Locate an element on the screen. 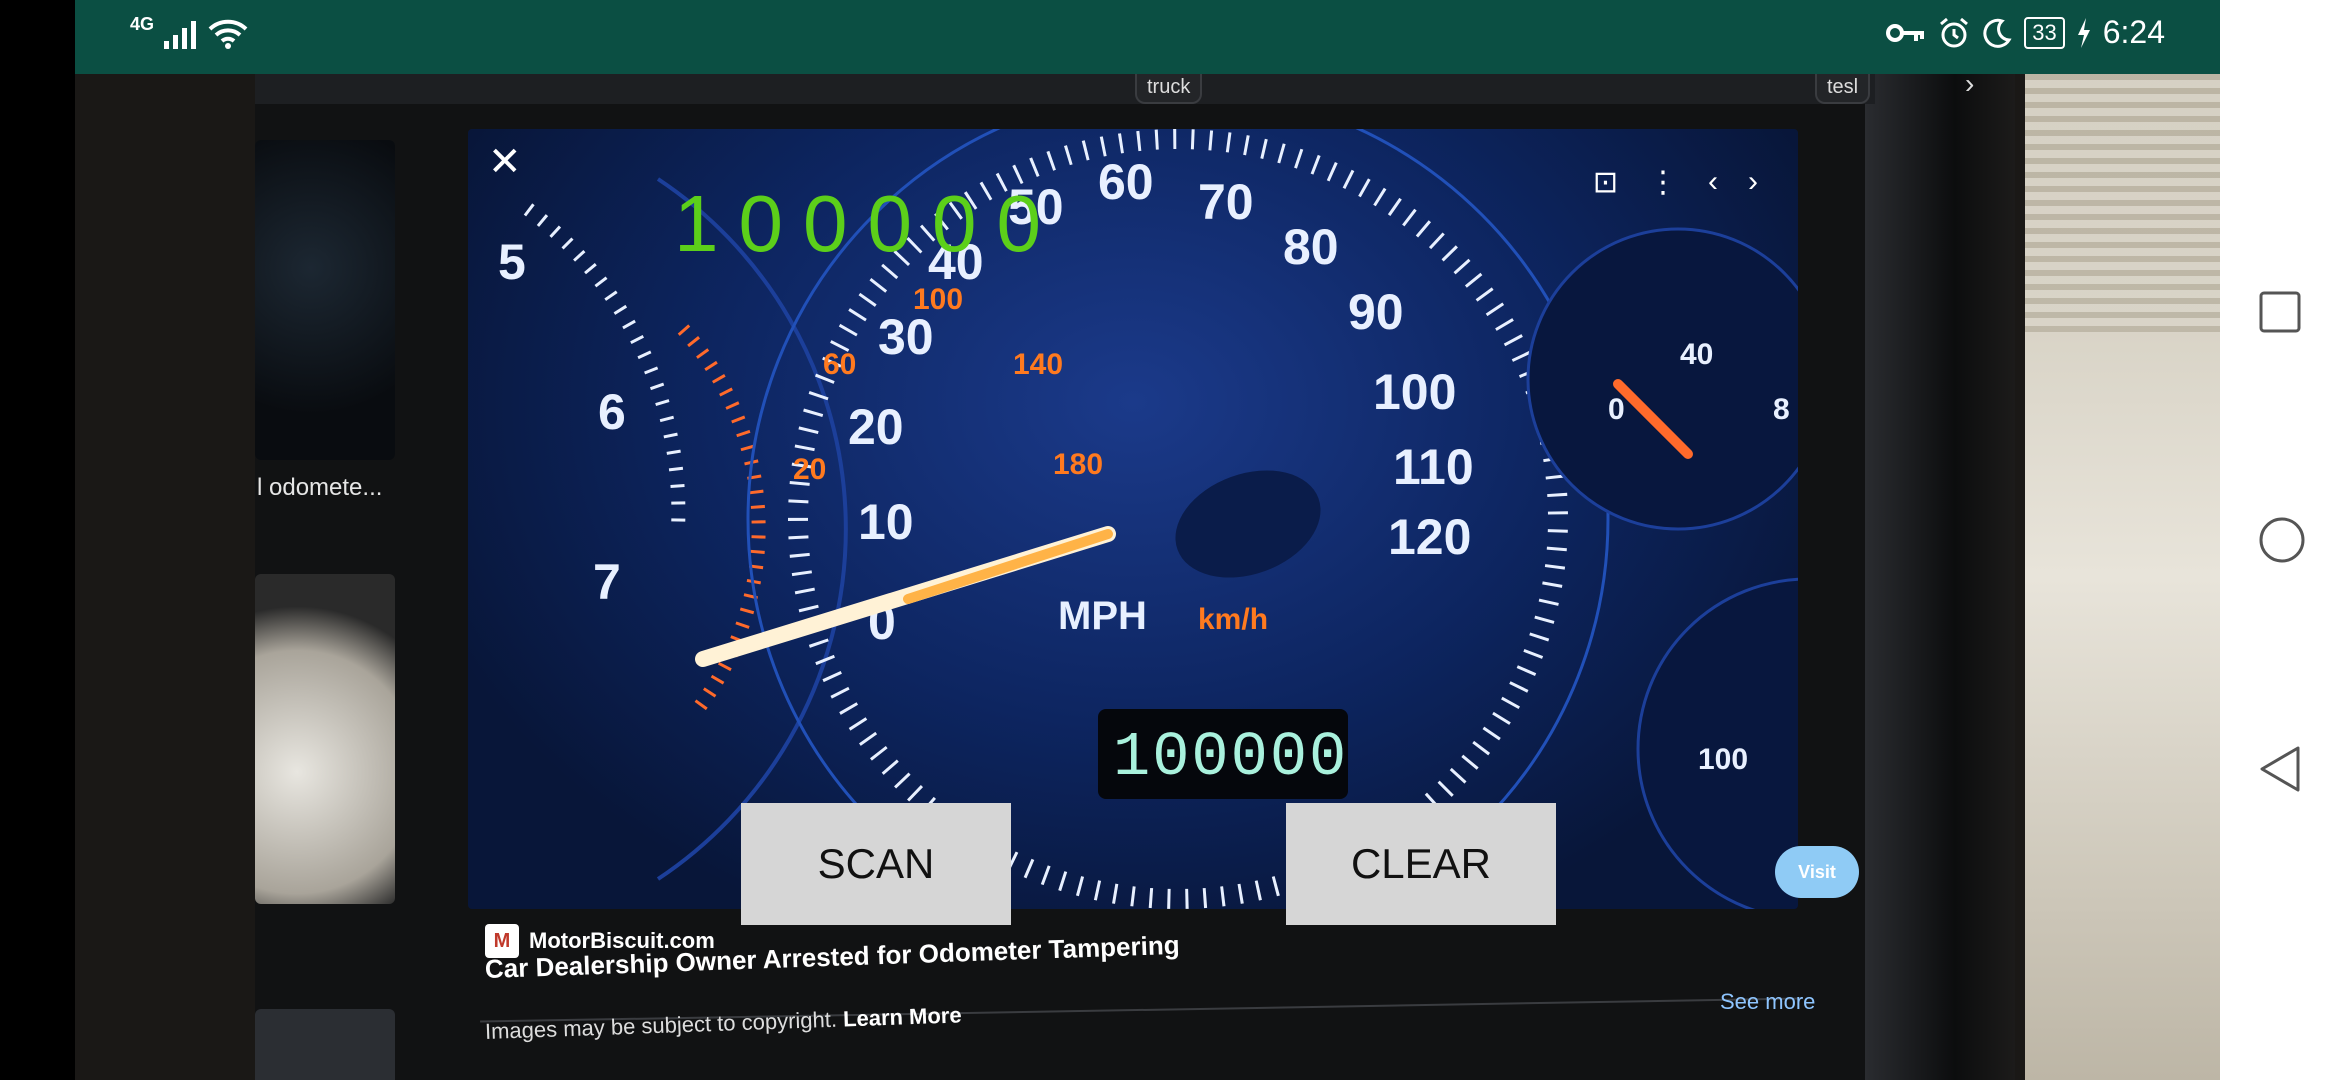  network-type: 4G is located at coordinates (142, 23).